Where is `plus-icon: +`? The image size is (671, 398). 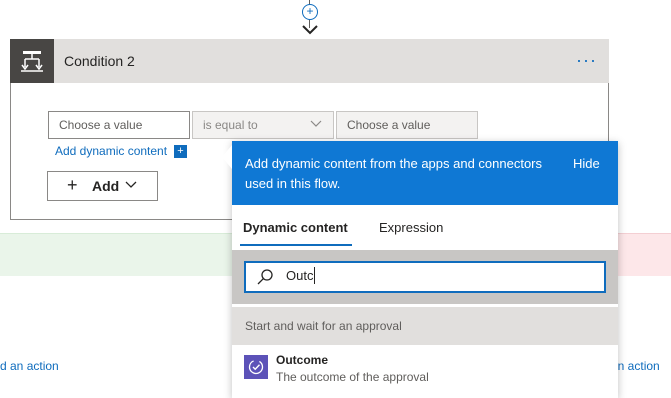 plus-icon: + is located at coordinates (72, 185).